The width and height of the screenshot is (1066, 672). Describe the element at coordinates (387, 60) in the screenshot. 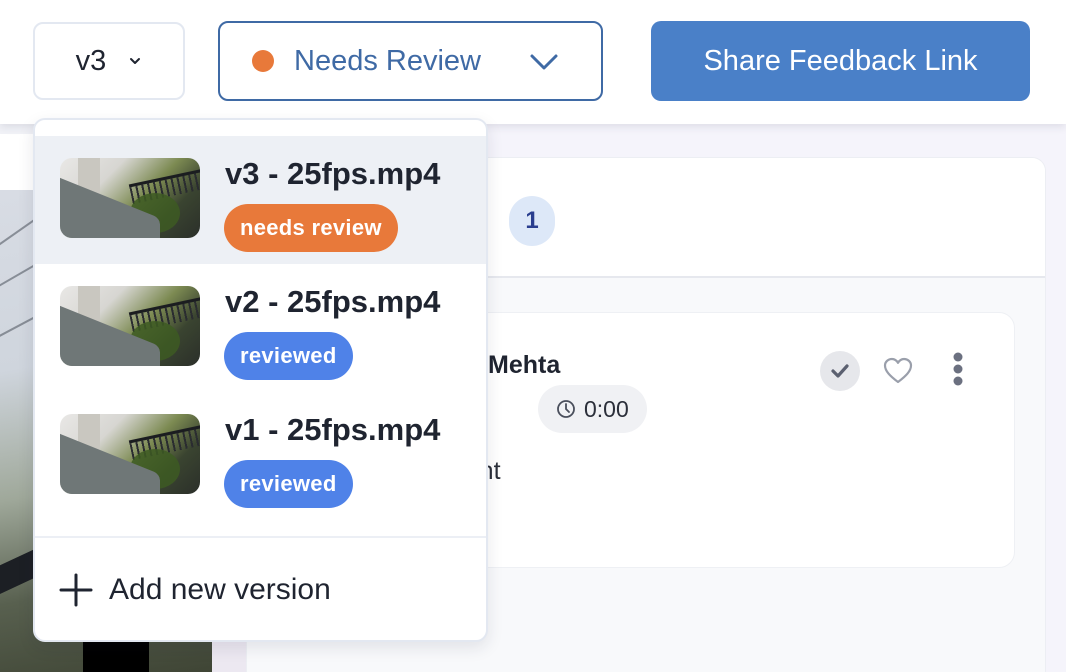

I see `status-select-value: Needs Review` at that location.